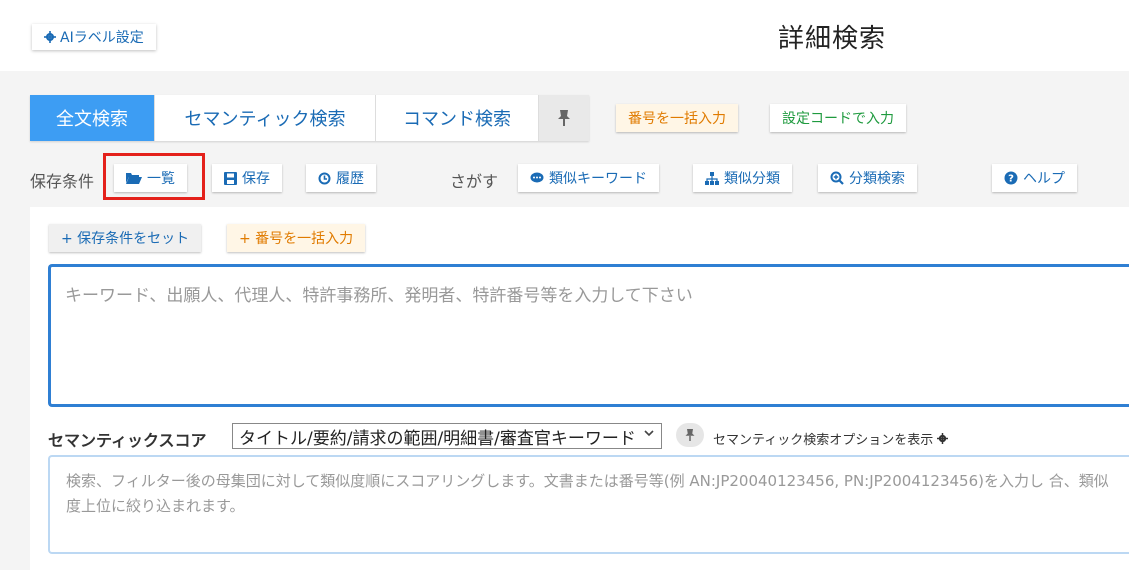 This screenshot has height=570, width=1129. Describe the element at coordinates (474, 181) in the screenshot. I see `search-tools-label: さがす` at that location.